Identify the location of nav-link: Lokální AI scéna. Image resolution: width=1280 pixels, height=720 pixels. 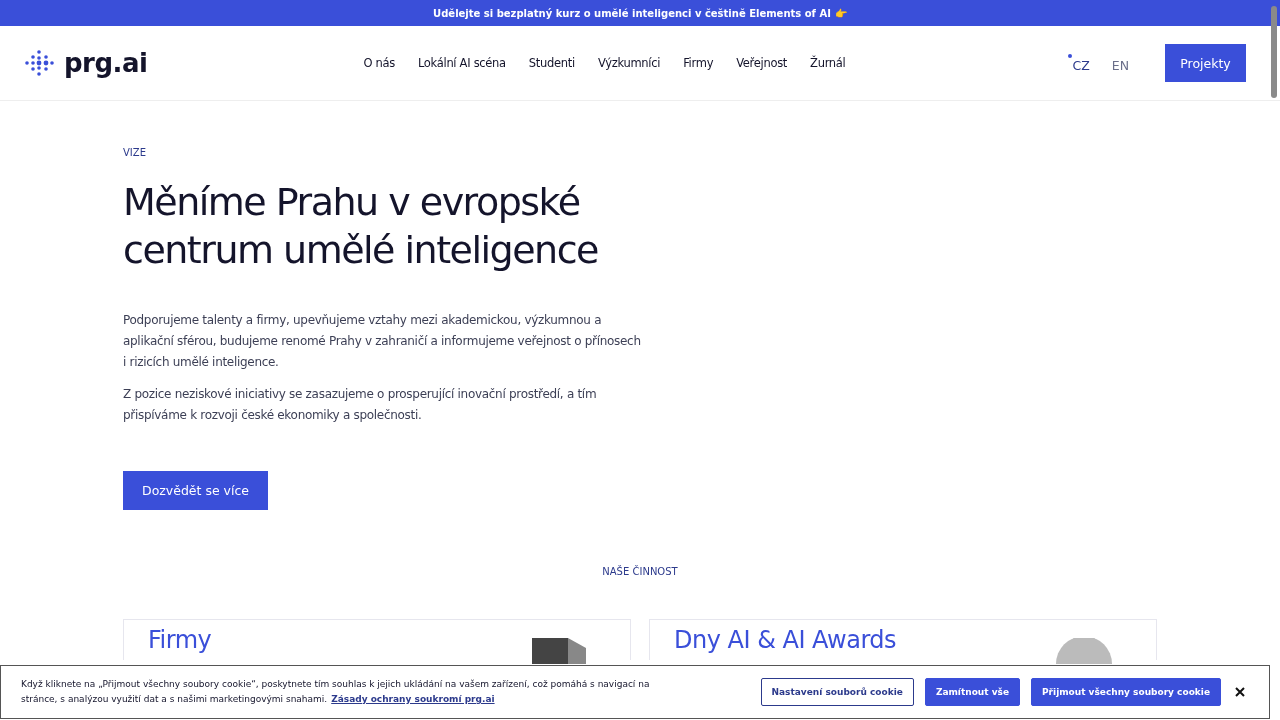
(461, 63).